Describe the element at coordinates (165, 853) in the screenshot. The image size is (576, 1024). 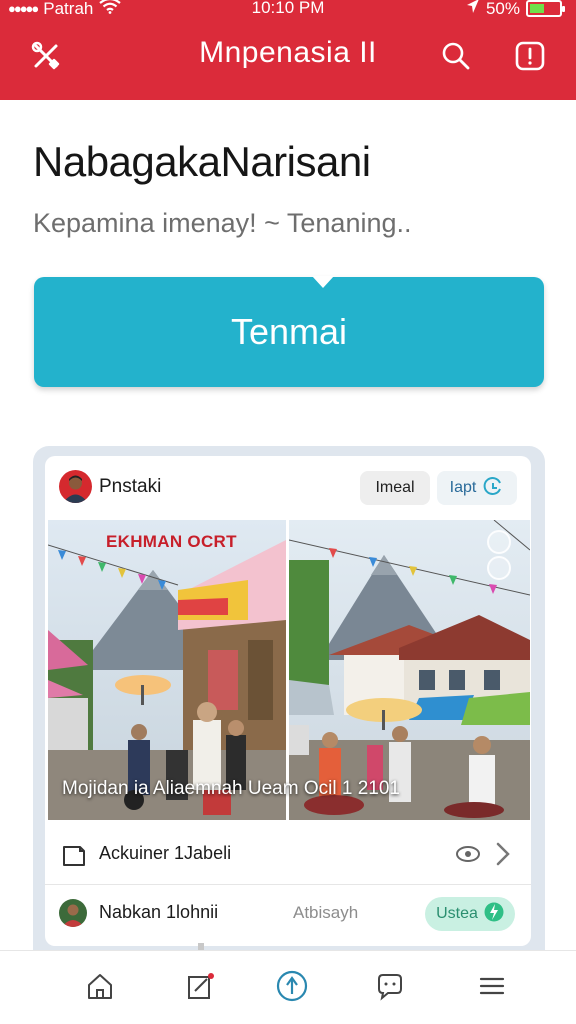
I see `card-row-first-label: Ackuiner 1Jabeli` at that location.